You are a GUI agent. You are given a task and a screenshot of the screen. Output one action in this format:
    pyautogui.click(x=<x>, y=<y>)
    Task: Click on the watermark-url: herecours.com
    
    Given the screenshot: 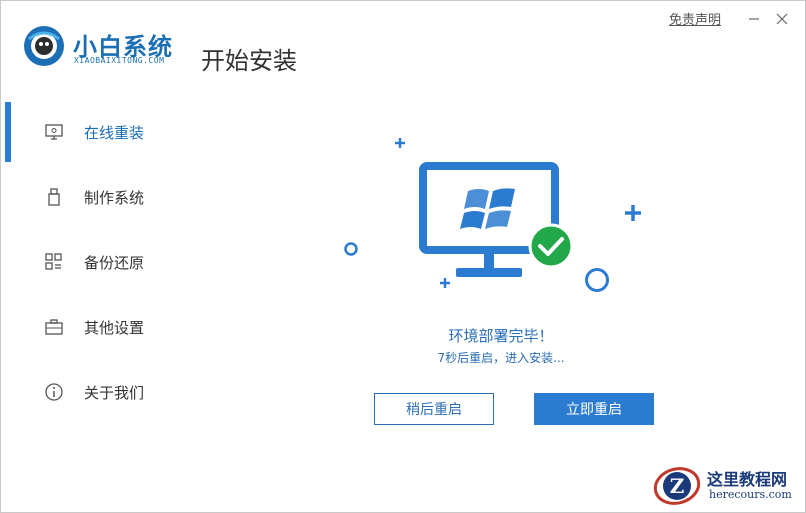 What is the action you would take?
    pyautogui.click(x=750, y=494)
    